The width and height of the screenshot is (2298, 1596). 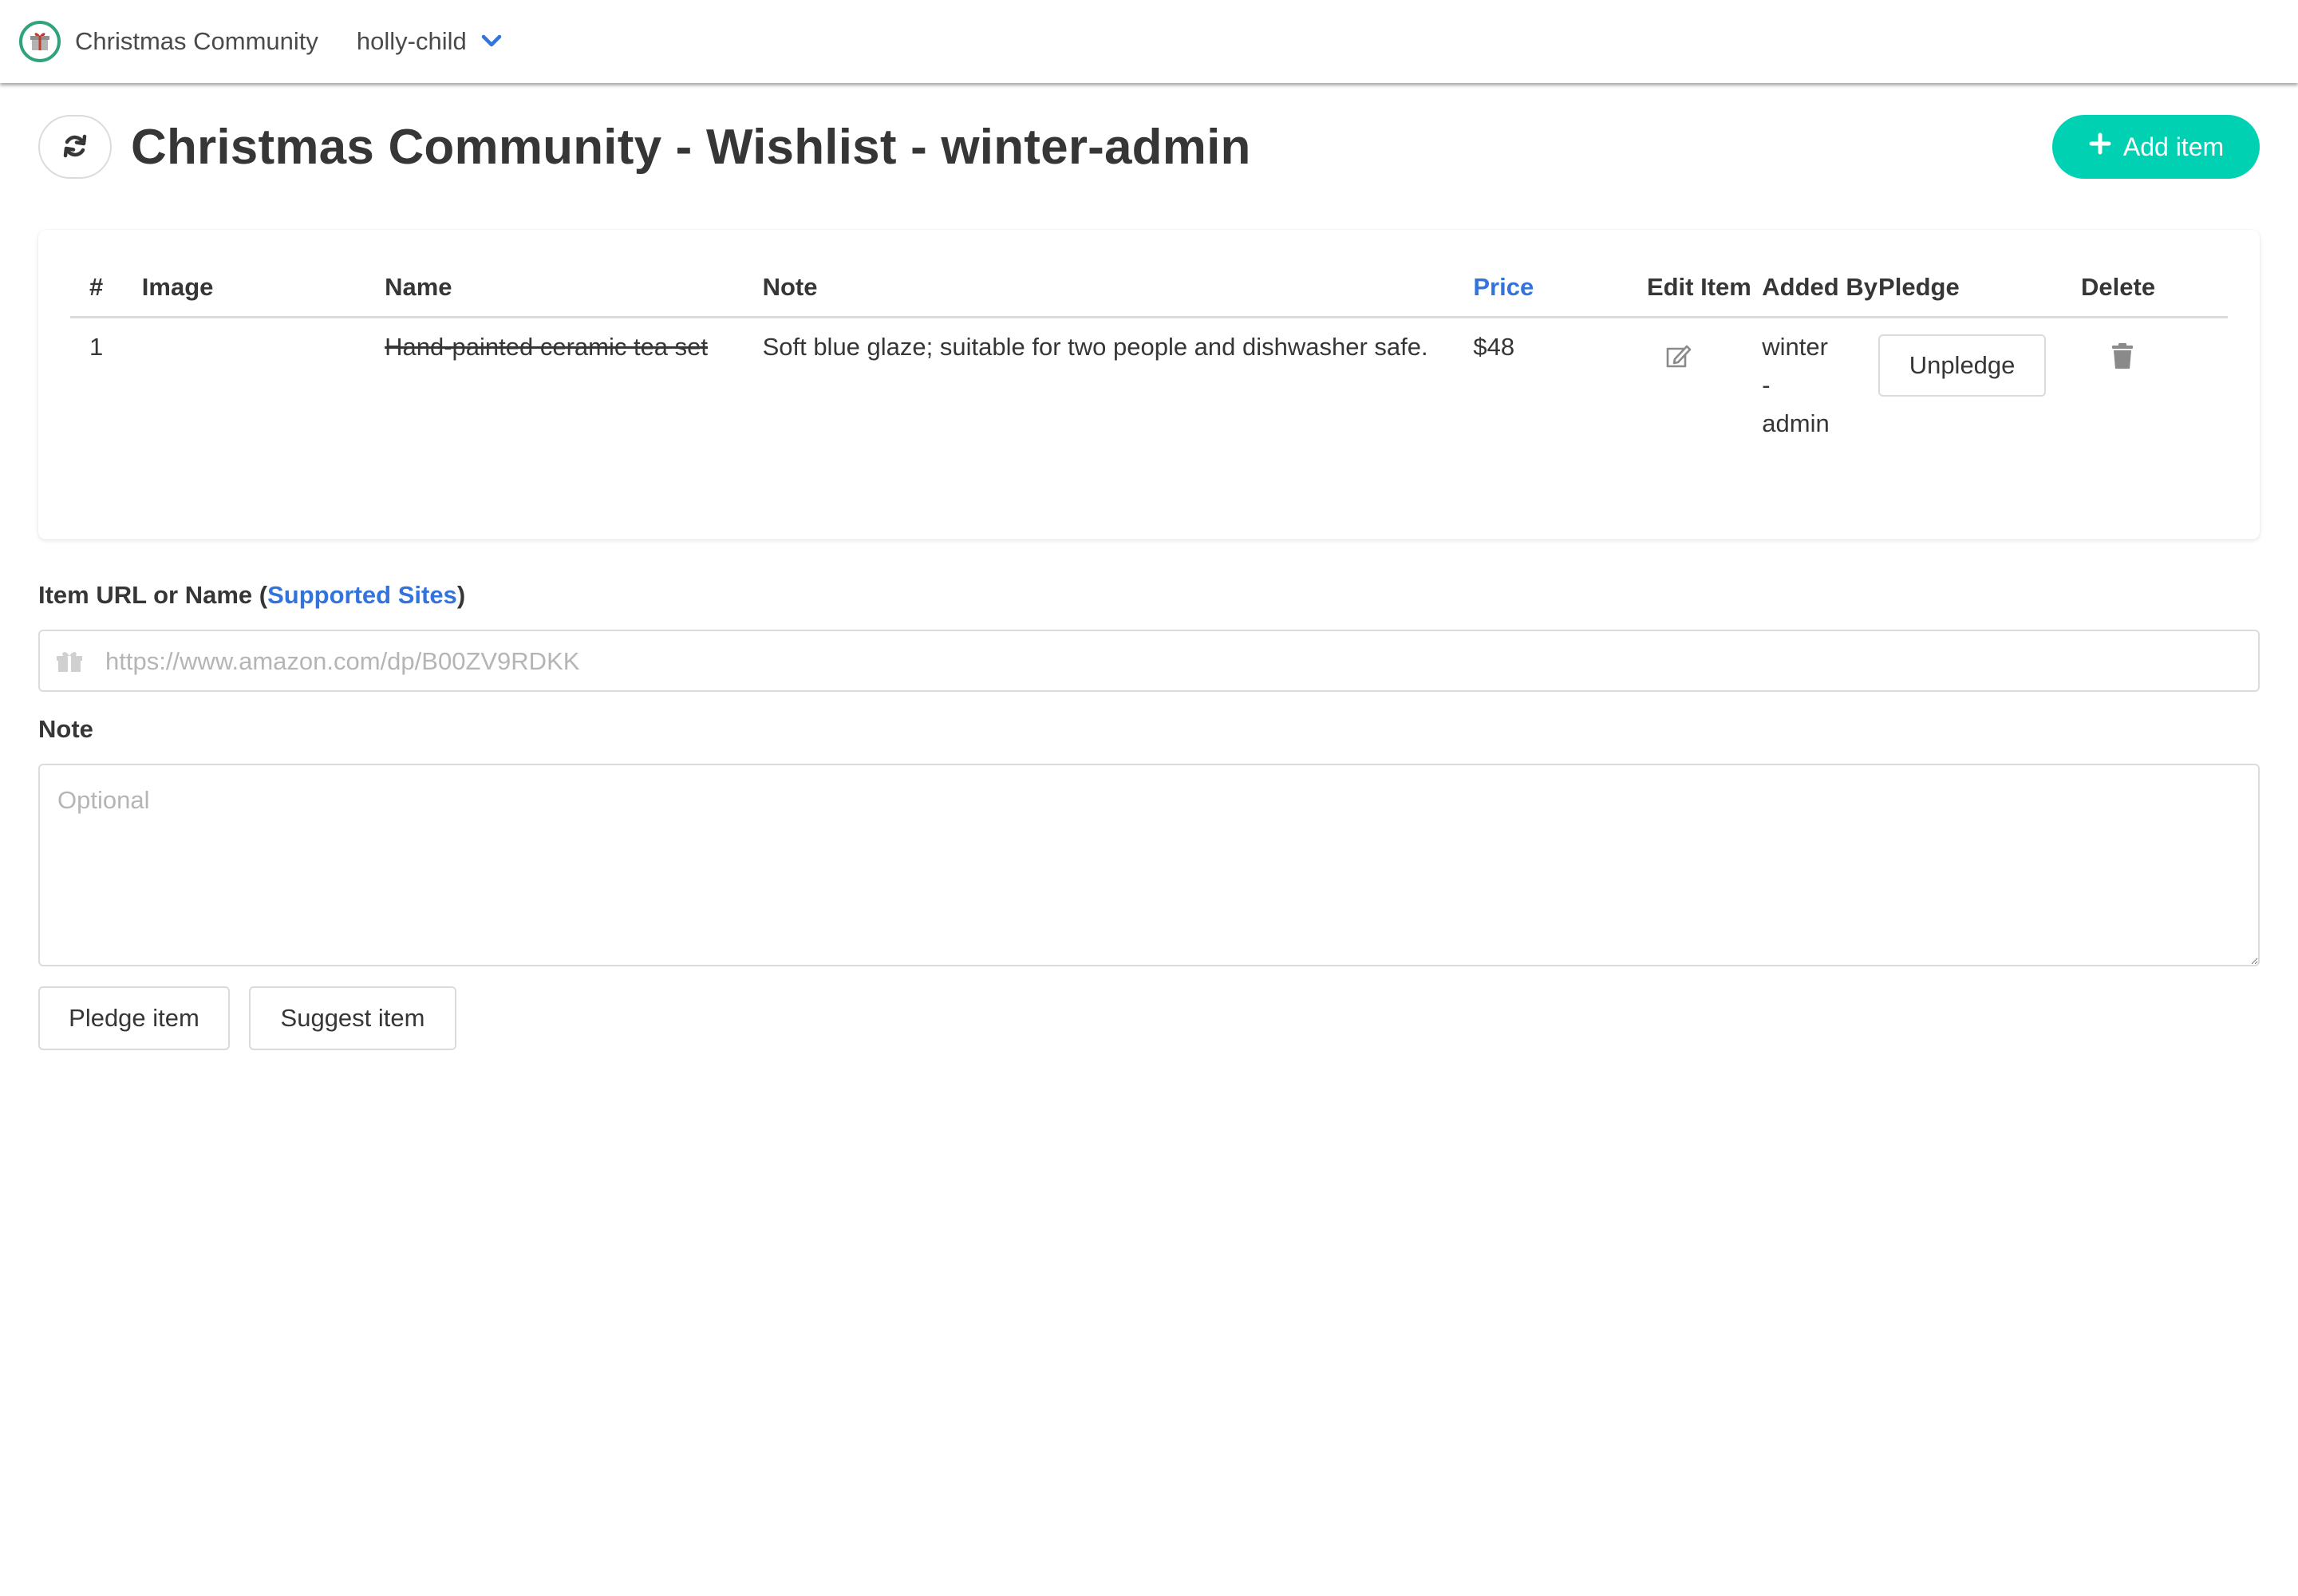 I want to click on item-name-cell: Hand-painted ceramic tea set, so click(x=573, y=381).